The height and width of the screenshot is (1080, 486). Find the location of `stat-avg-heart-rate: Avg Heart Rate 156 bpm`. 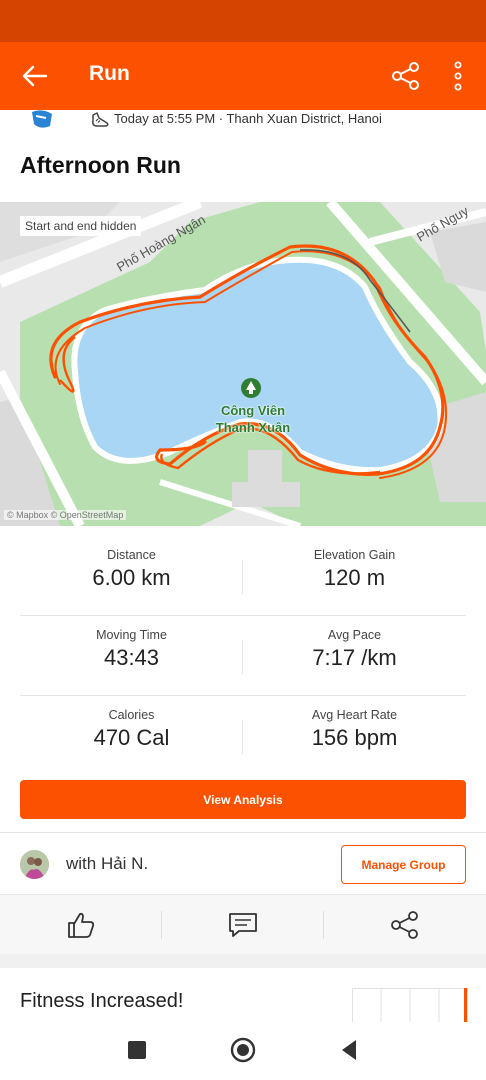

stat-avg-heart-rate: Avg Heart Rate 156 bpm is located at coordinates (354, 736).